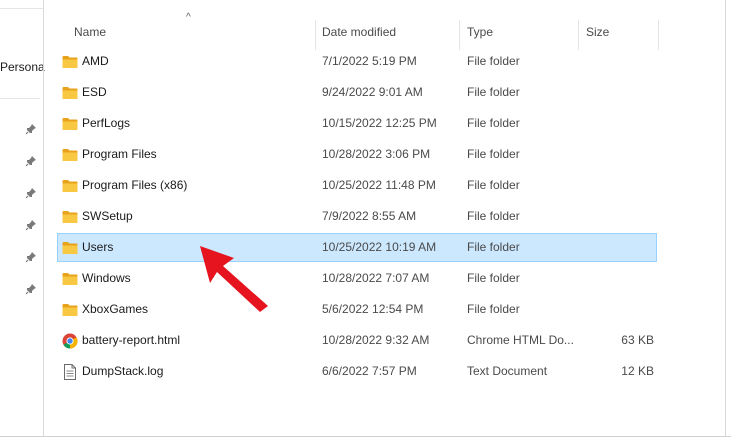 The width and height of the screenshot is (731, 443). I want to click on file-date-modified: 6/6/2022 7:57 PM, so click(369, 371).